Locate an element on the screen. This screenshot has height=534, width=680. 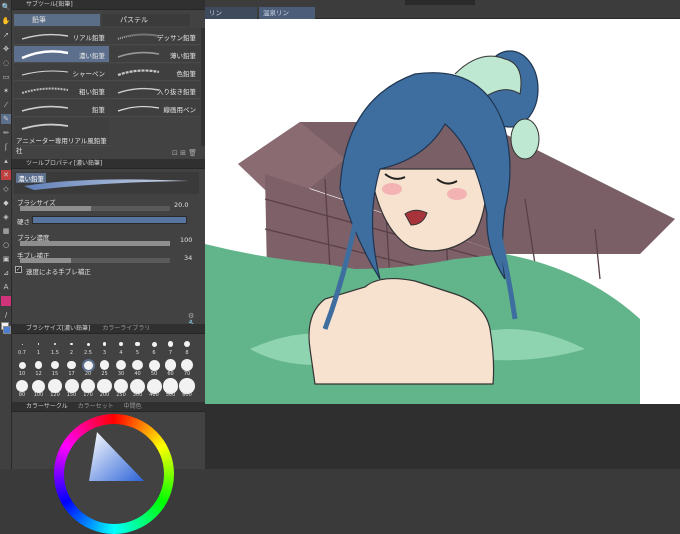
airbrush-icon: ▴ is located at coordinates (6, 161).